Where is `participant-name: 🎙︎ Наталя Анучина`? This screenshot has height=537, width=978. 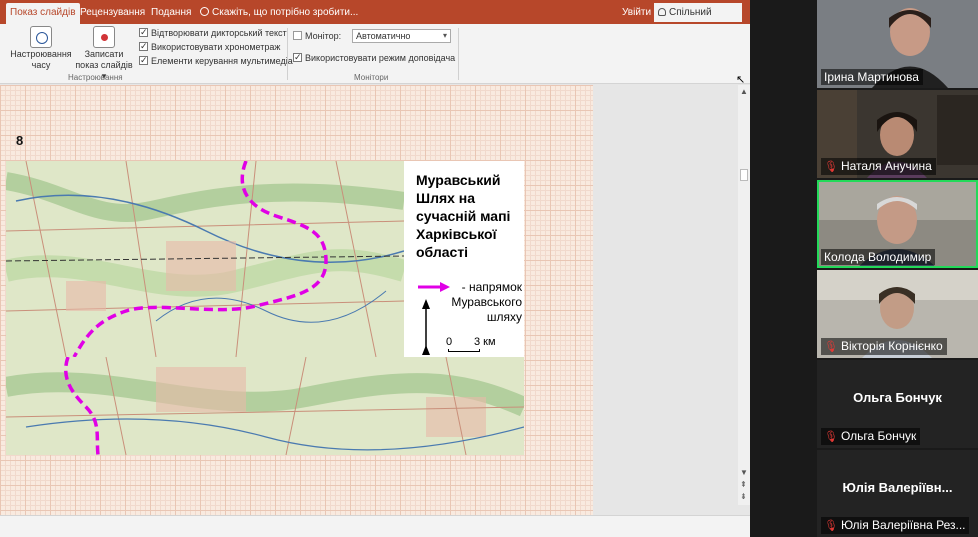 participant-name: 🎙︎ Наталя Анучина is located at coordinates (878, 166).